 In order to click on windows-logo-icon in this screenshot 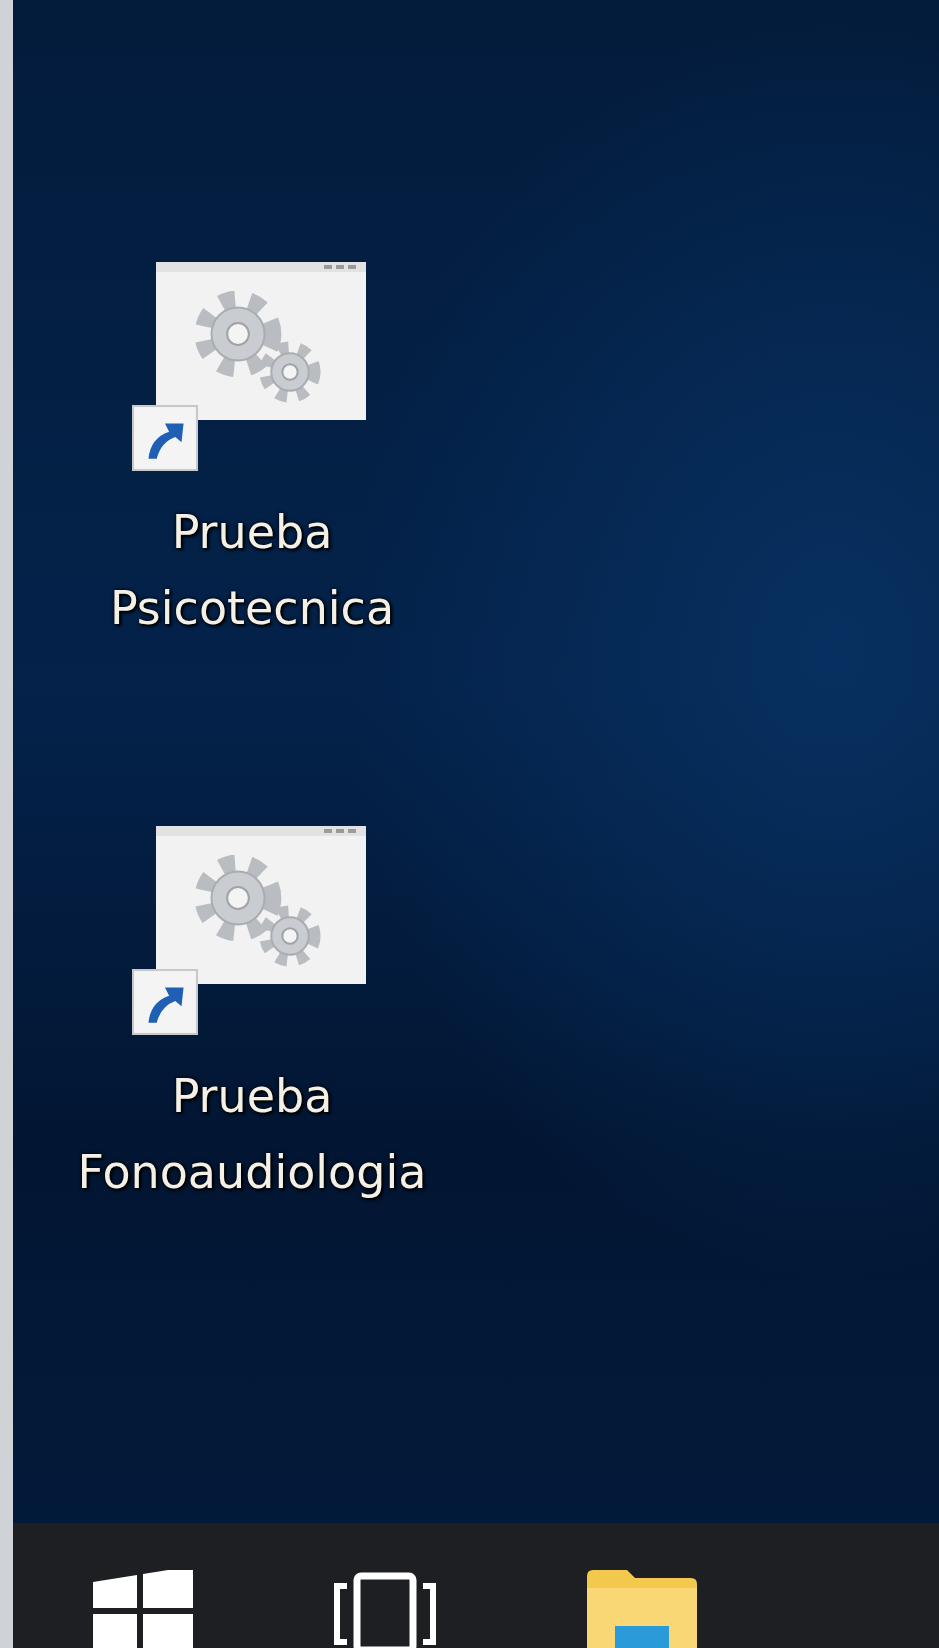, I will do `click(143, 1609)`.